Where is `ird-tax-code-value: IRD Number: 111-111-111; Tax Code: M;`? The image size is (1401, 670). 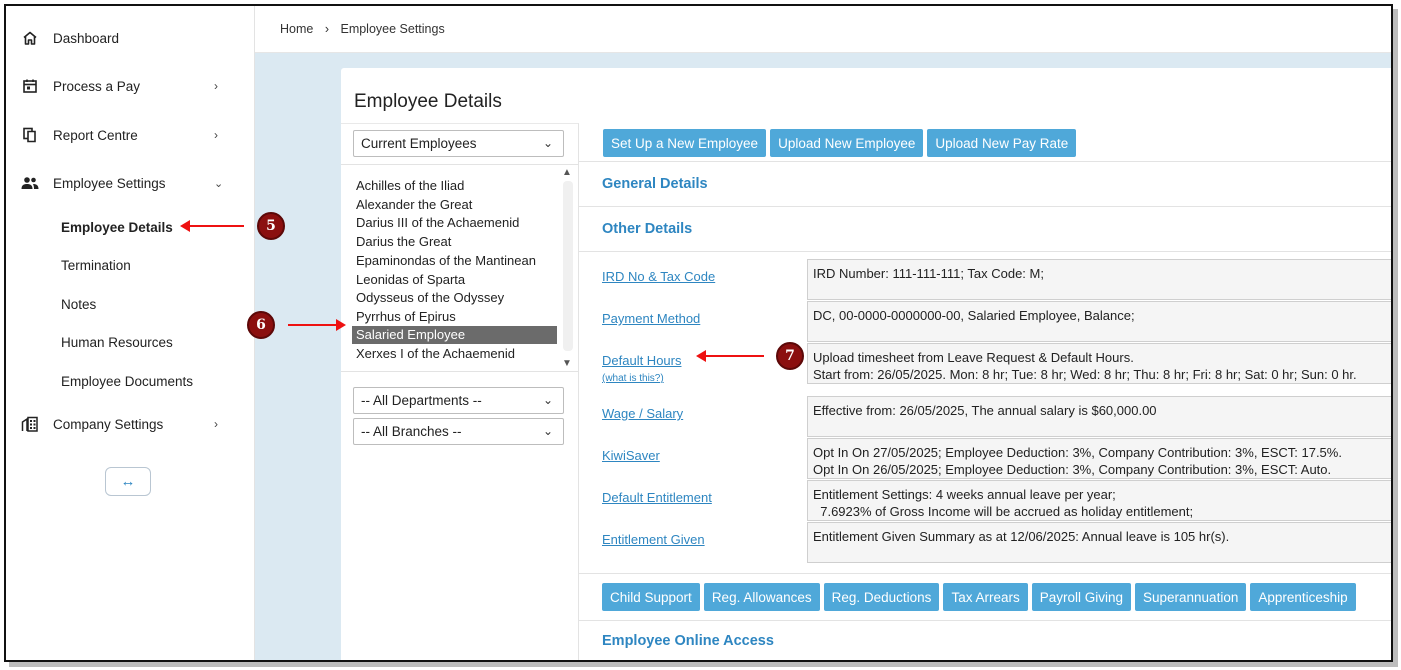
ird-tax-code-value: IRD Number: 111-111-111; Tax Code: M; is located at coordinates (1099, 279).